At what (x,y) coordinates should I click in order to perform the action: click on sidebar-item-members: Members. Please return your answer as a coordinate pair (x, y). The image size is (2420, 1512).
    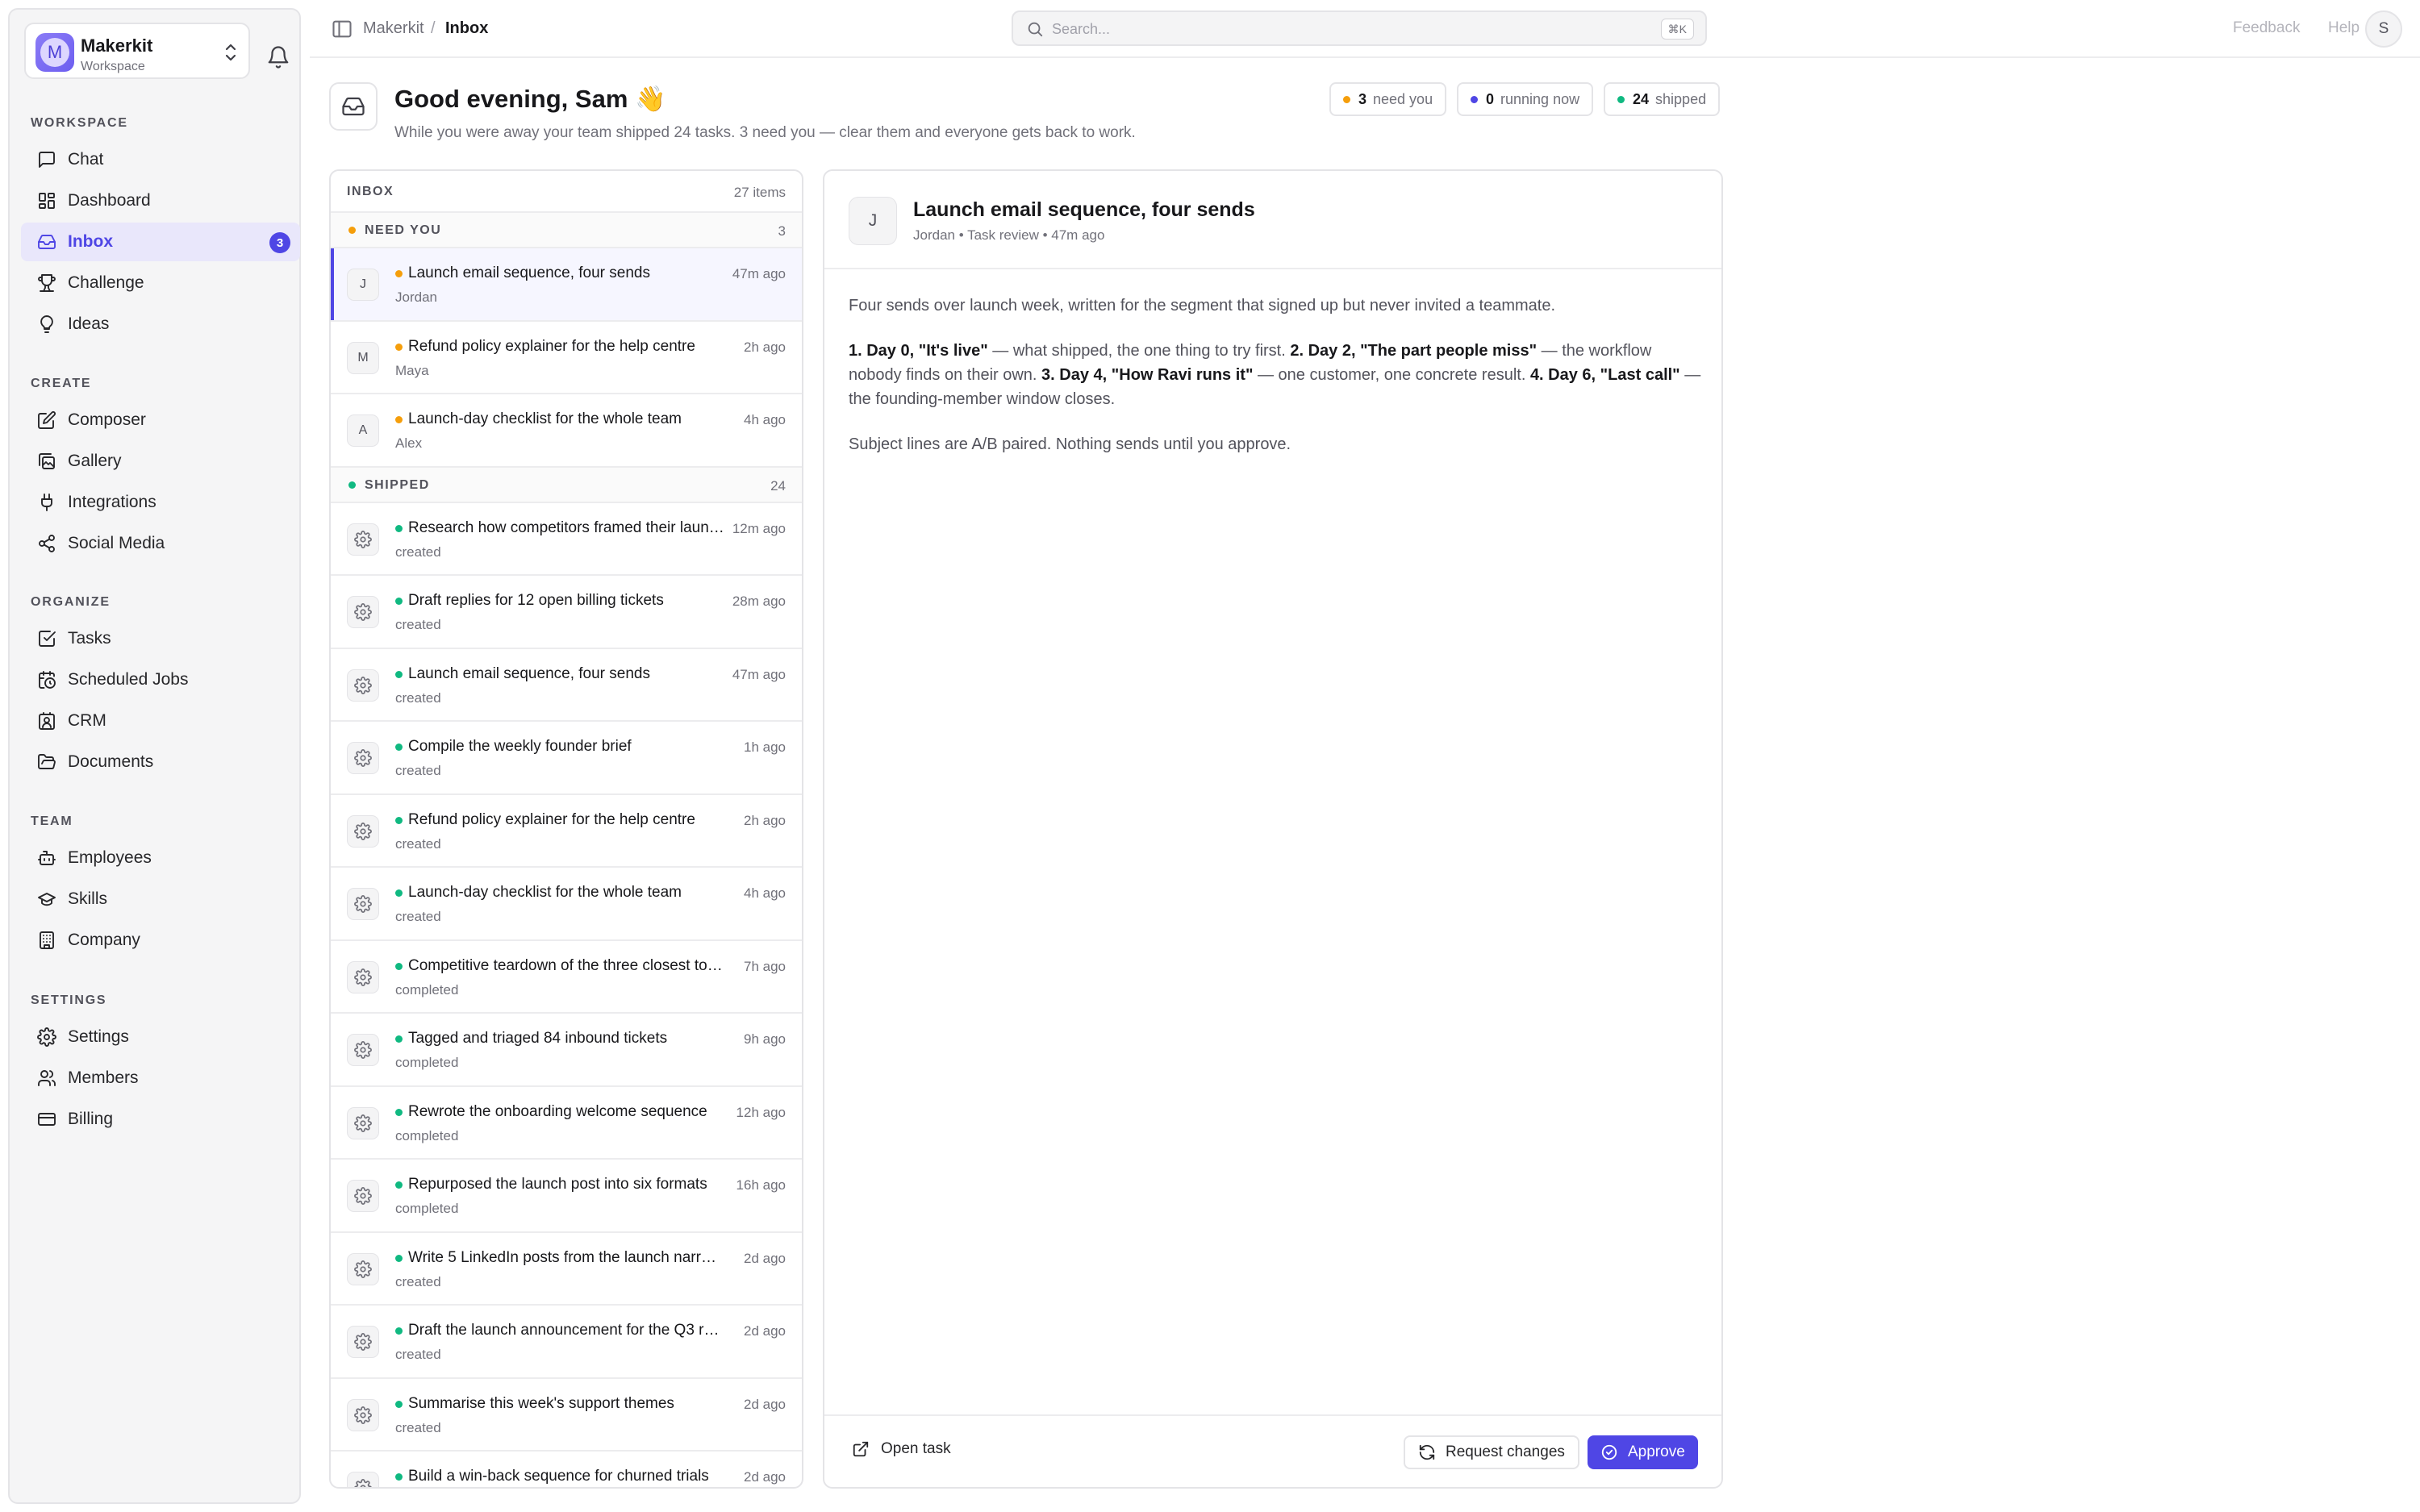
    Looking at the image, I should click on (160, 1078).